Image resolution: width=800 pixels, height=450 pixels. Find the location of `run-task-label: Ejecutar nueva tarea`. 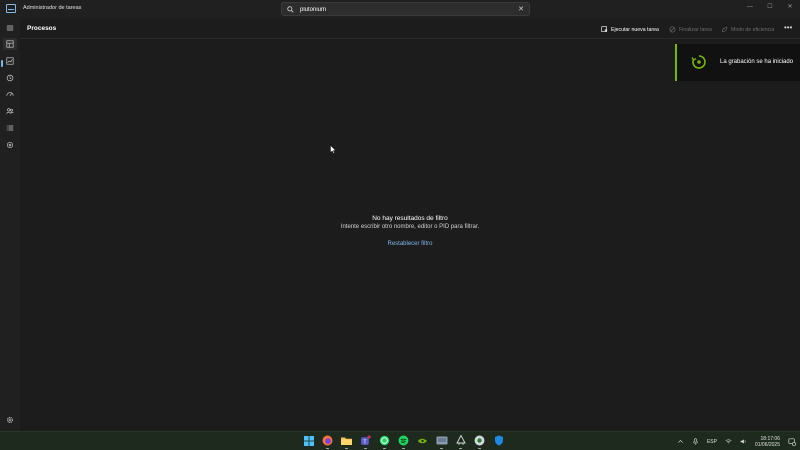

run-task-label: Ejecutar nueva tarea is located at coordinates (635, 29).